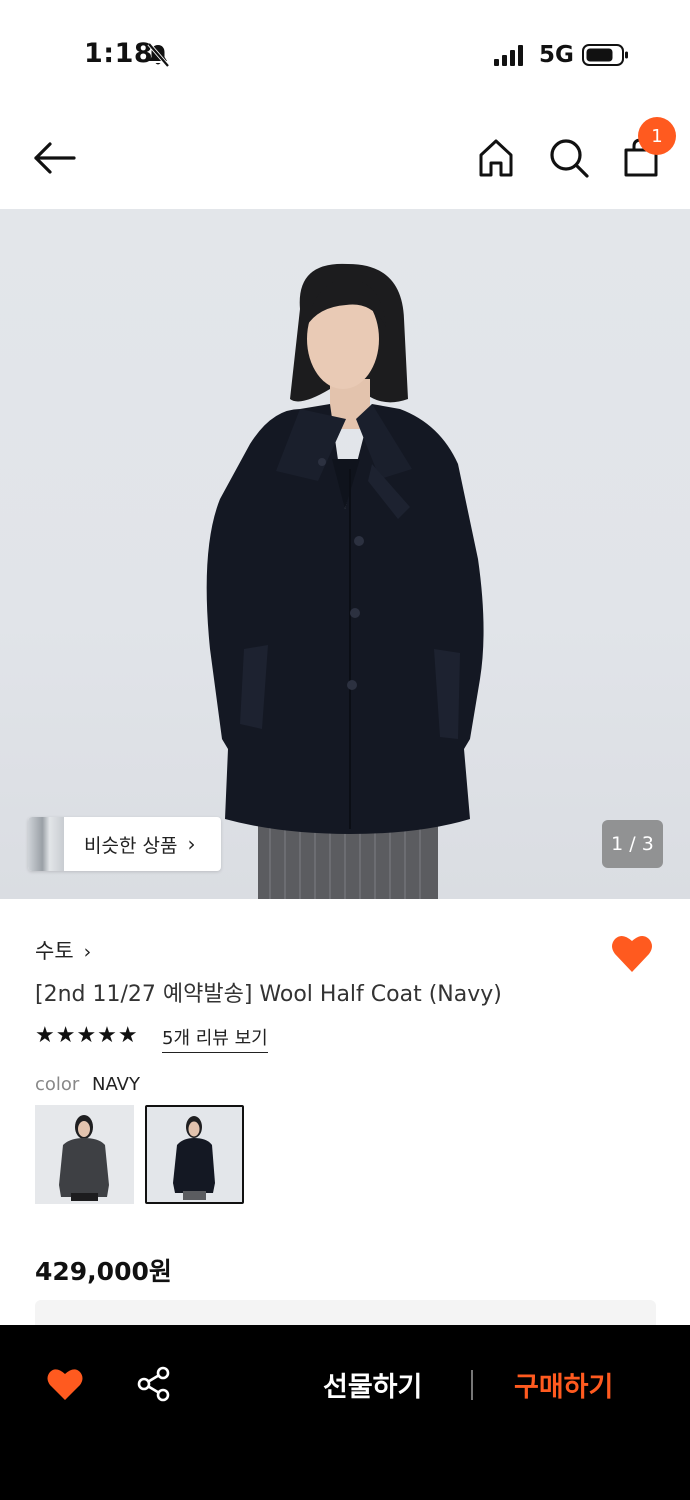 The image size is (690, 1500). What do you see at coordinates (87, 1035) in the screenshot?
I see `rating-stars: ★★★★★` at bounding box center [87, 1035].